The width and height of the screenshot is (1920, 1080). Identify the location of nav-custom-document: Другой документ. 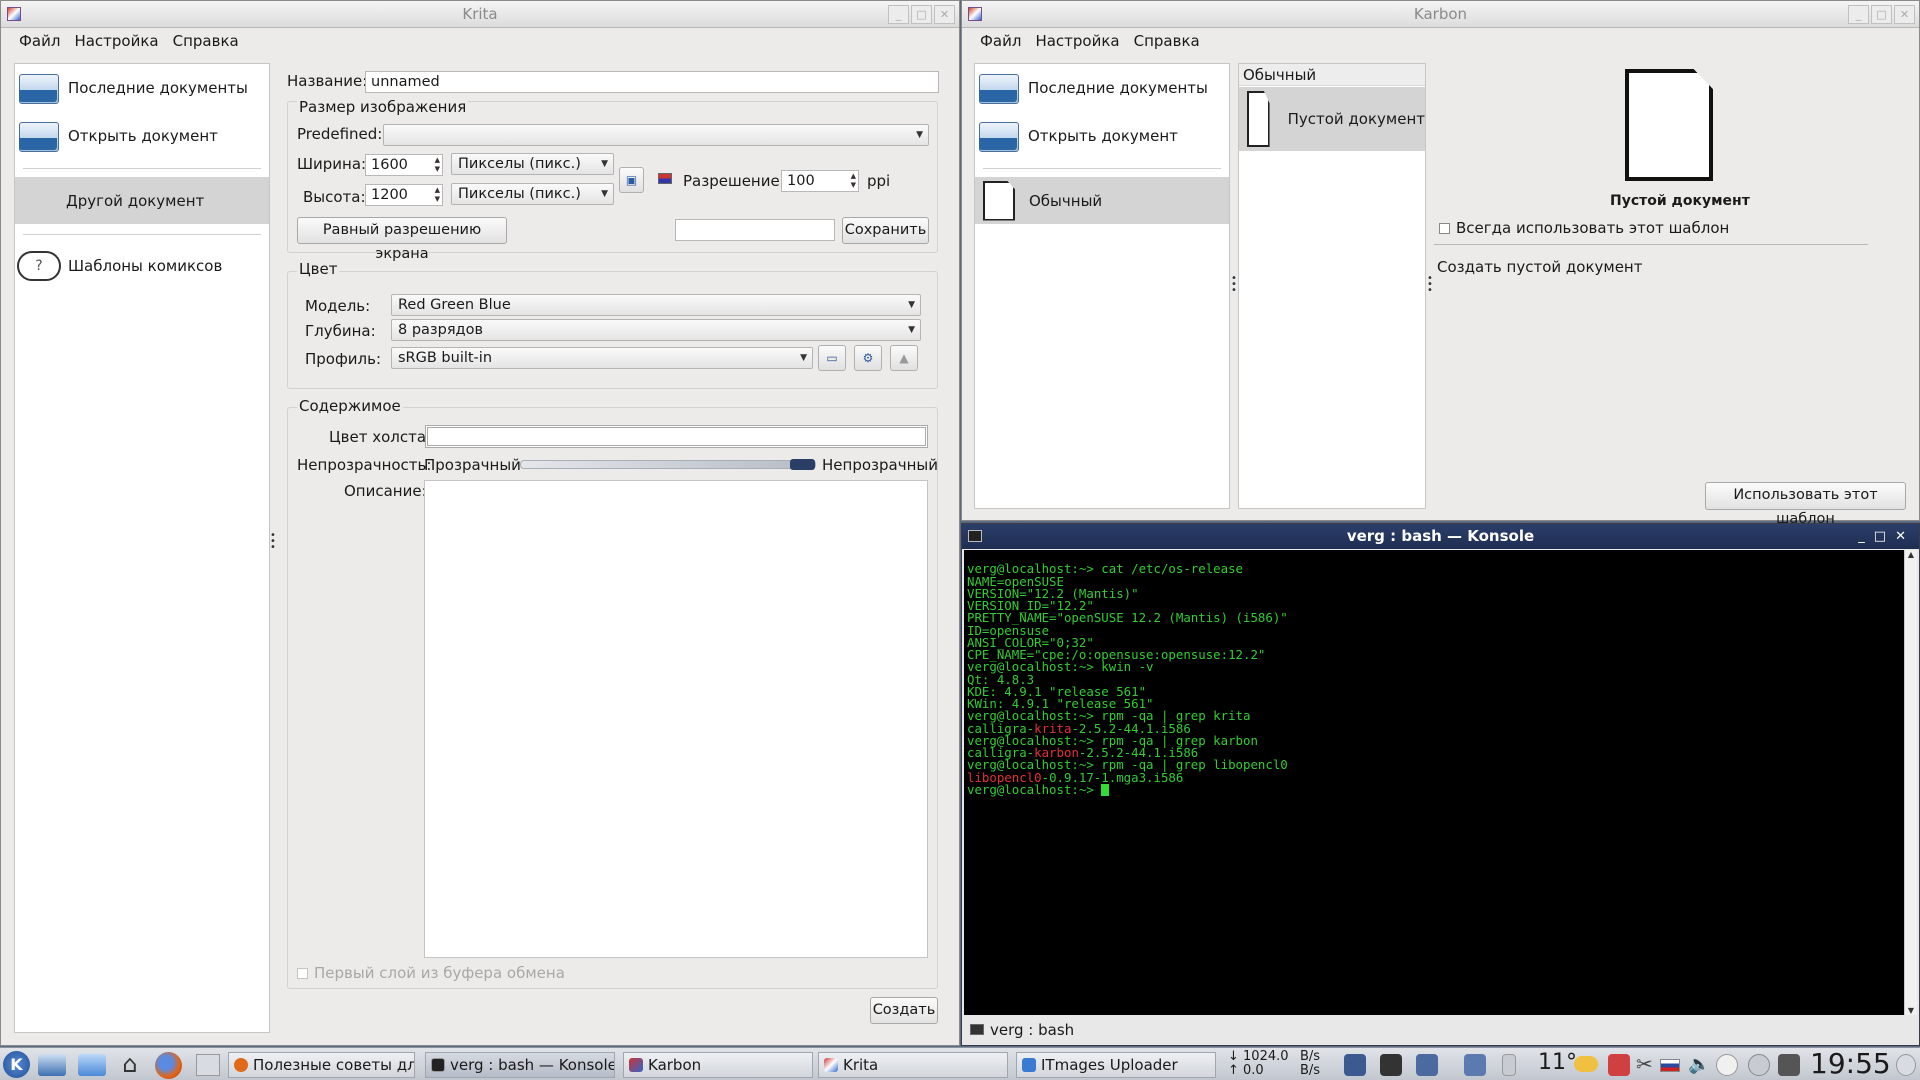
(142, 200).